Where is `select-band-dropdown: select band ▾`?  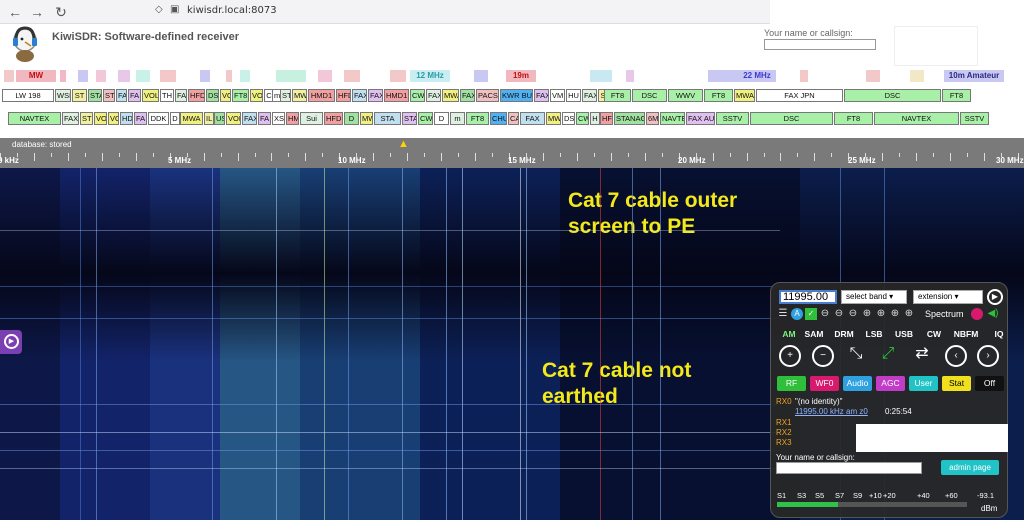
select-band-dropdown: select band ▾ is located at coordinates (874, 297).